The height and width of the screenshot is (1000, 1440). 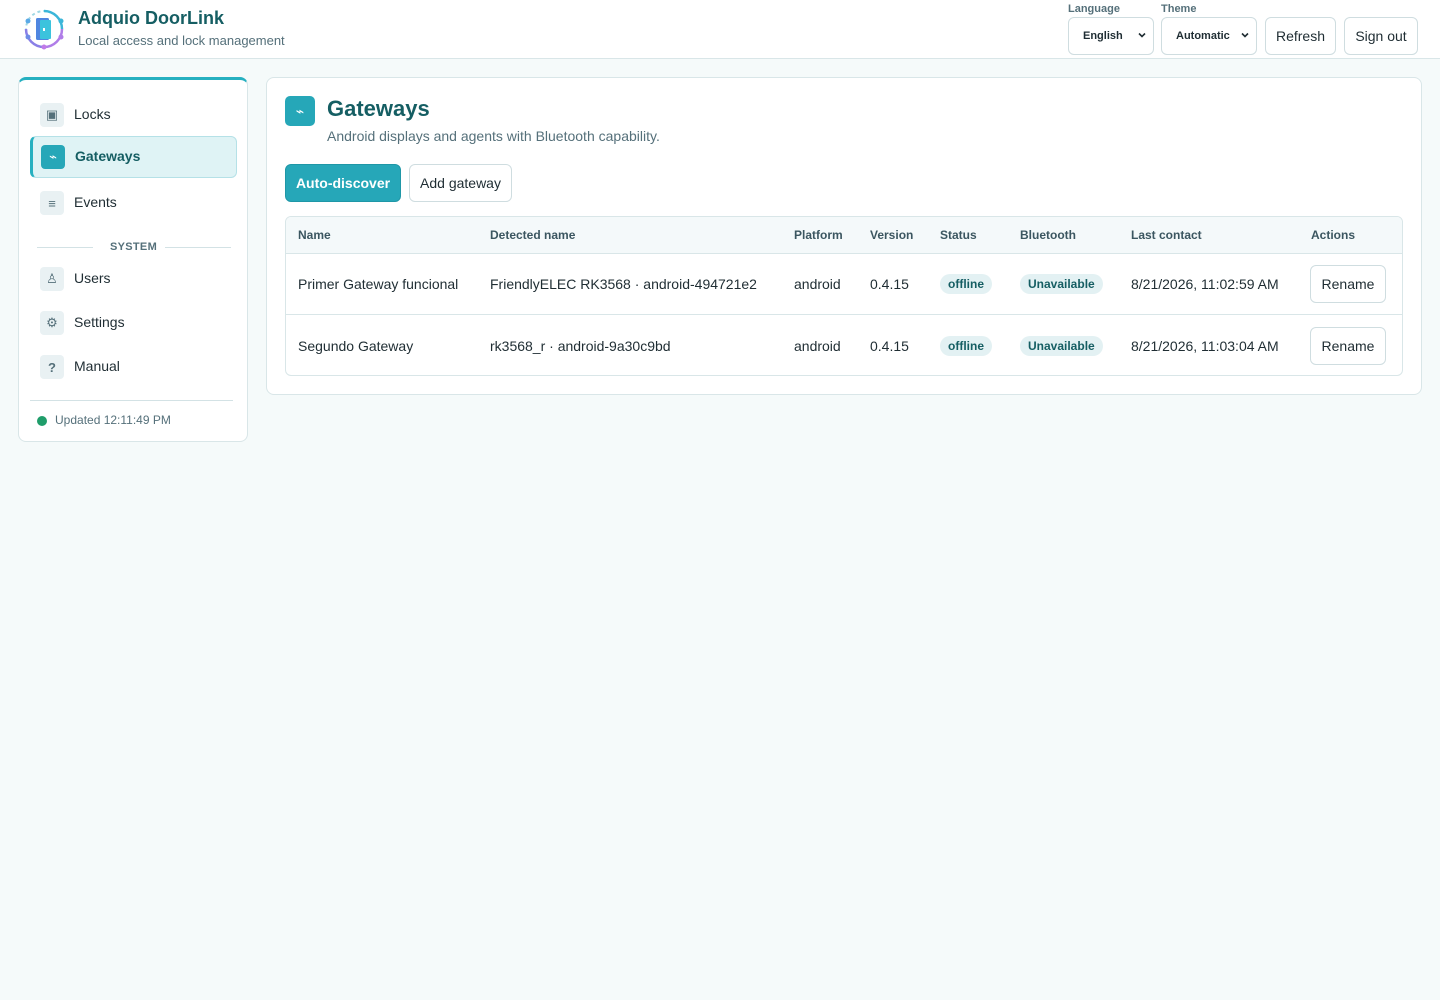 What do you see at coordinates (151, 18) in the screenshot?
I see `app-title: Adquio DoorLink` at bounding box center [151, 18].